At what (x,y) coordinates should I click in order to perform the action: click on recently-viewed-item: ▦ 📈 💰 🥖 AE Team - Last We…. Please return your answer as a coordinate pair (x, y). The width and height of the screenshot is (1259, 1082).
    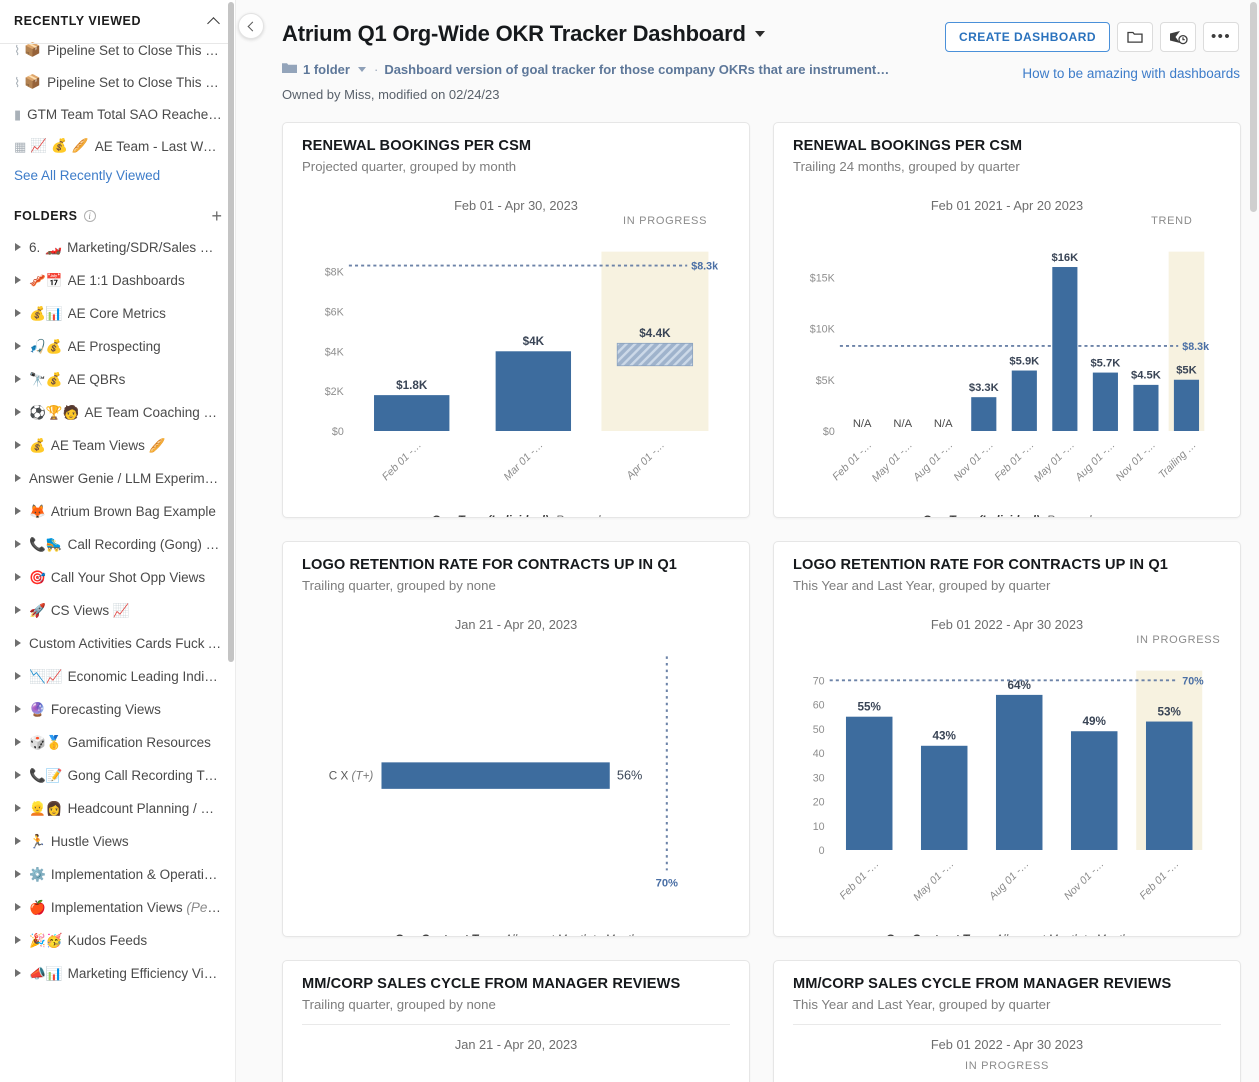
    Looking at the image, I should click on (118, 146).